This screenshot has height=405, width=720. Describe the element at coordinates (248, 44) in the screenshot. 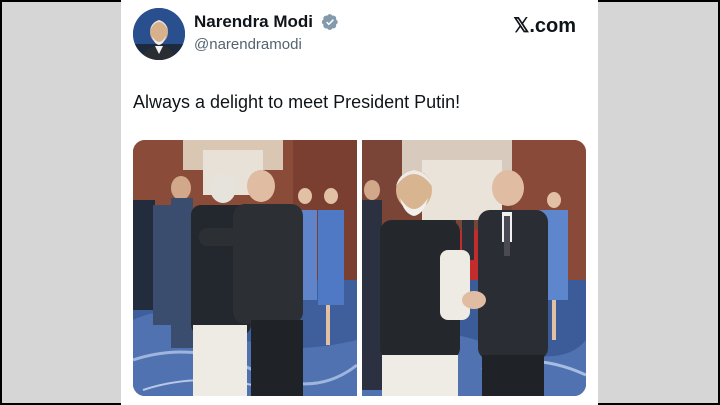

I see `author-handle: @narendramodi` at that location.